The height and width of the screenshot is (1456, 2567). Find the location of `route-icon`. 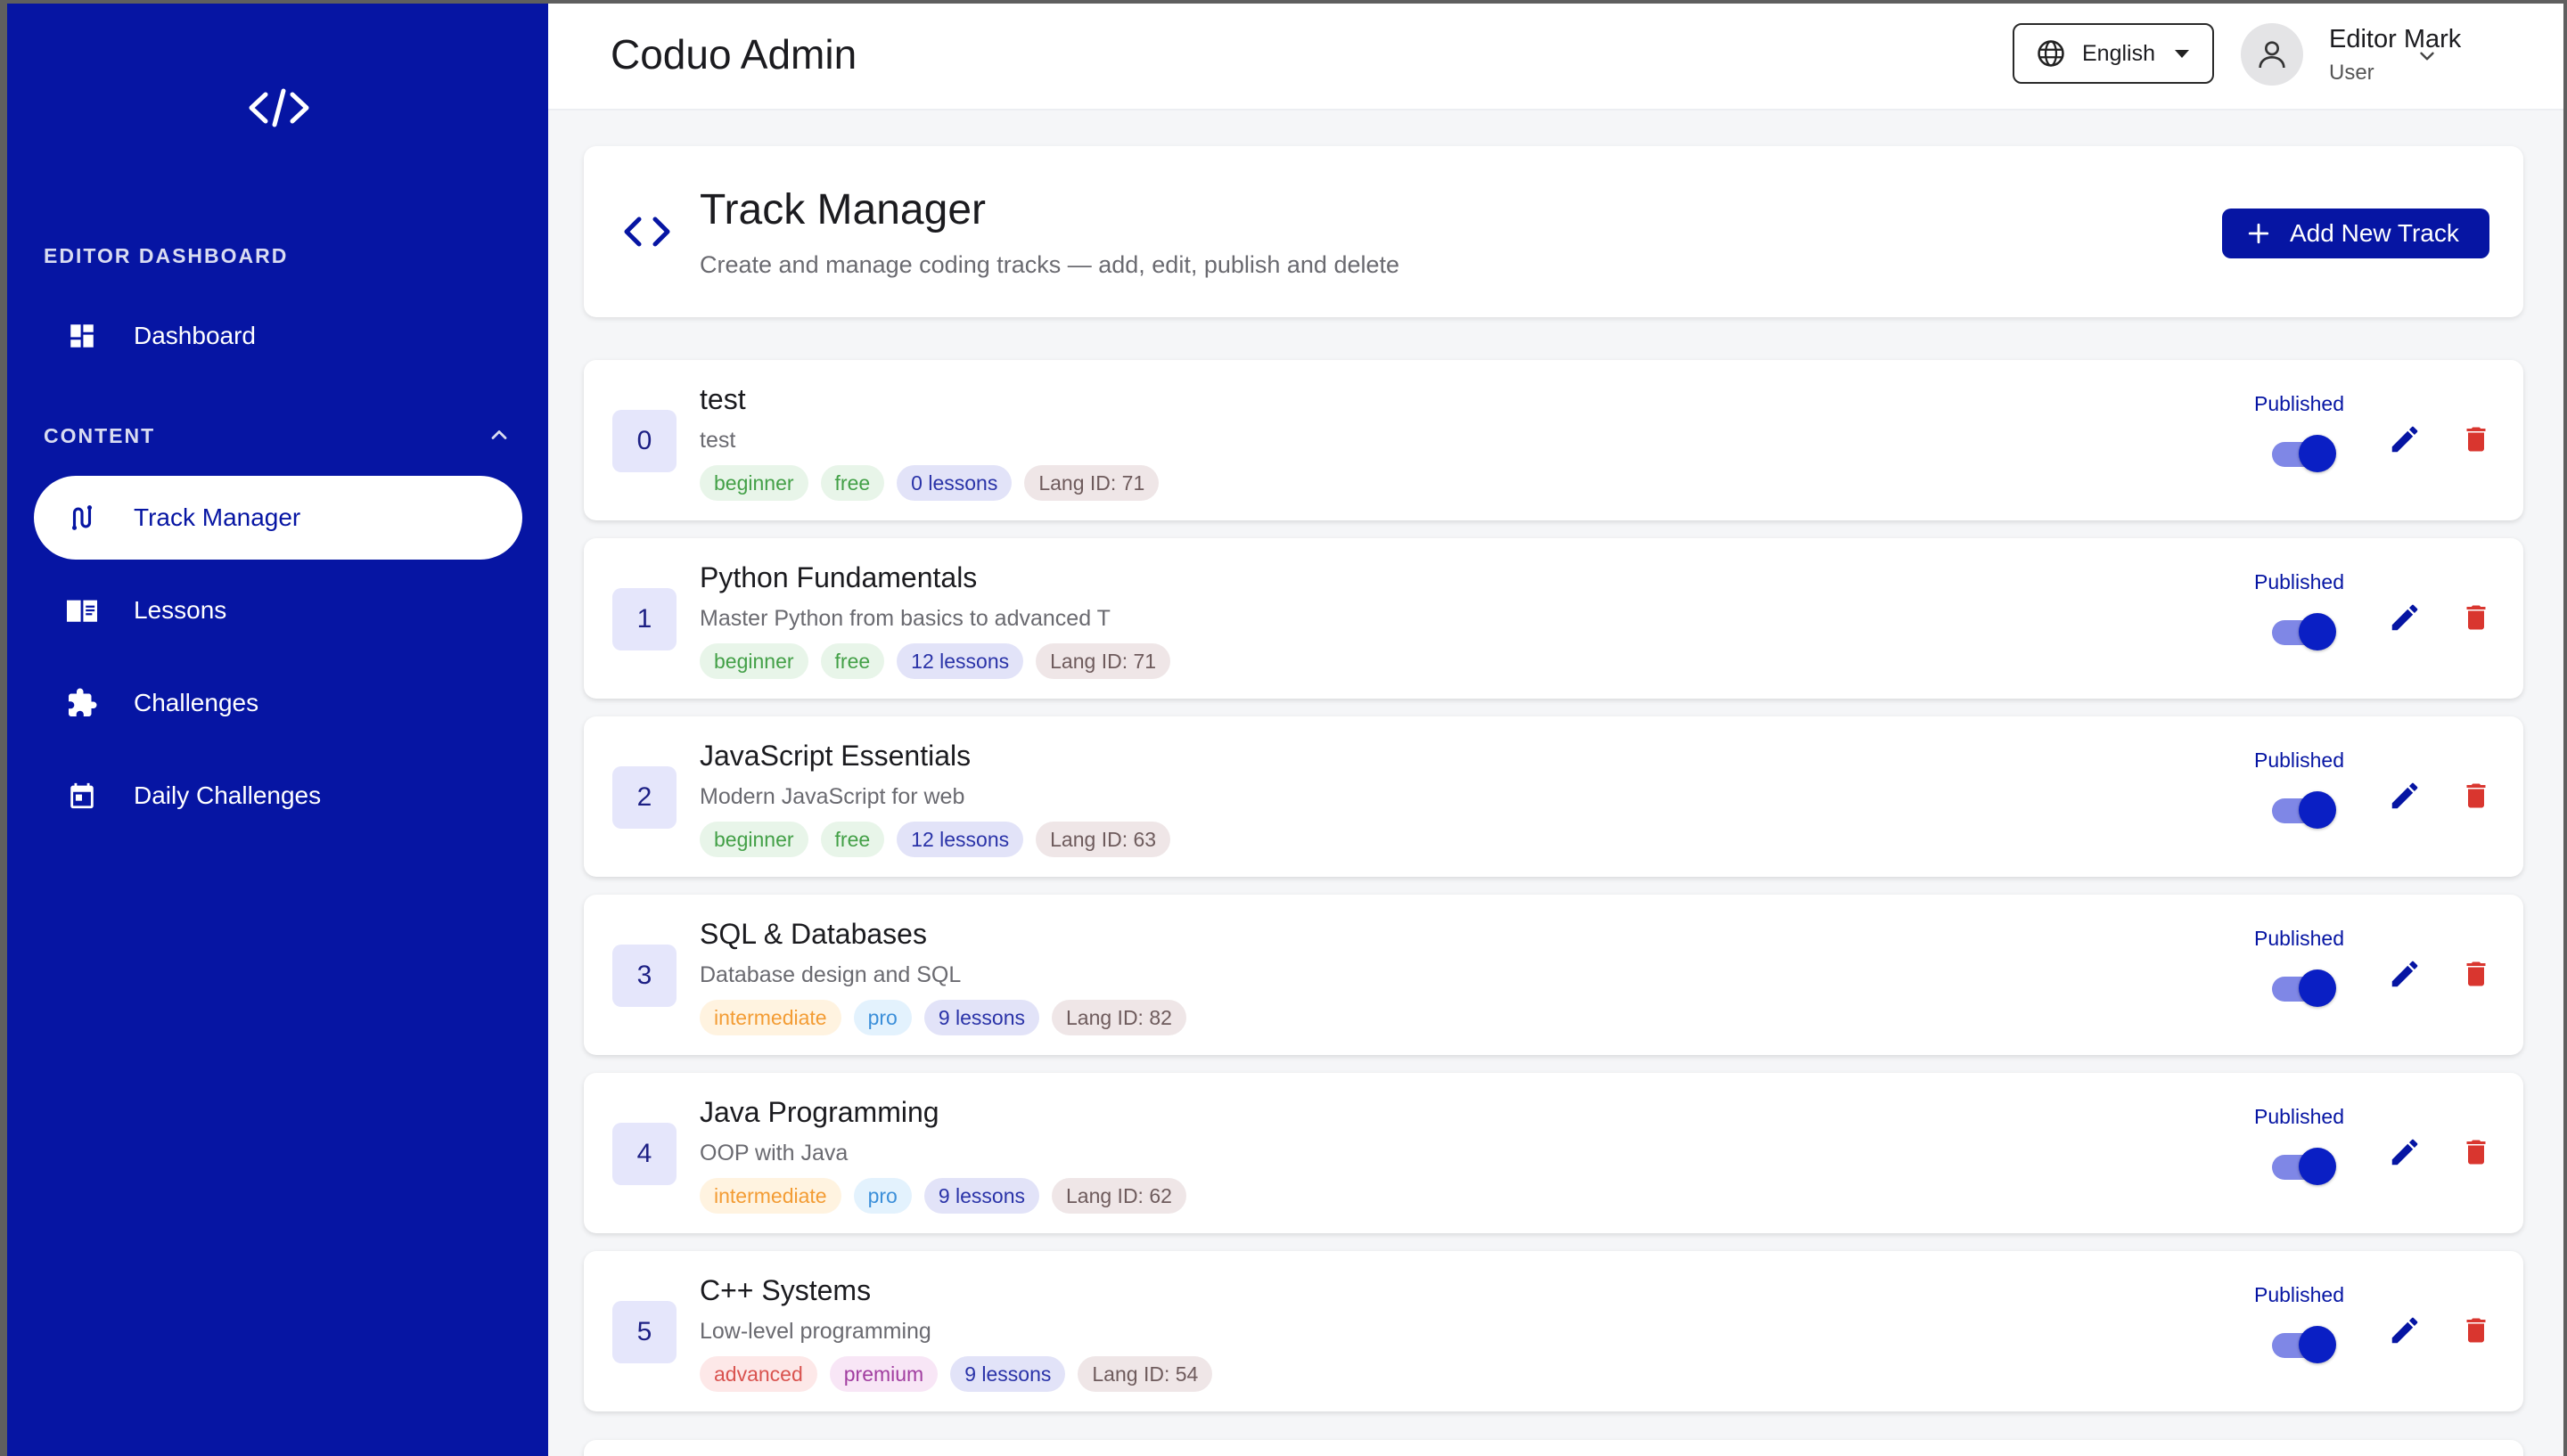

route-icon is located at coordinates (82, 518).